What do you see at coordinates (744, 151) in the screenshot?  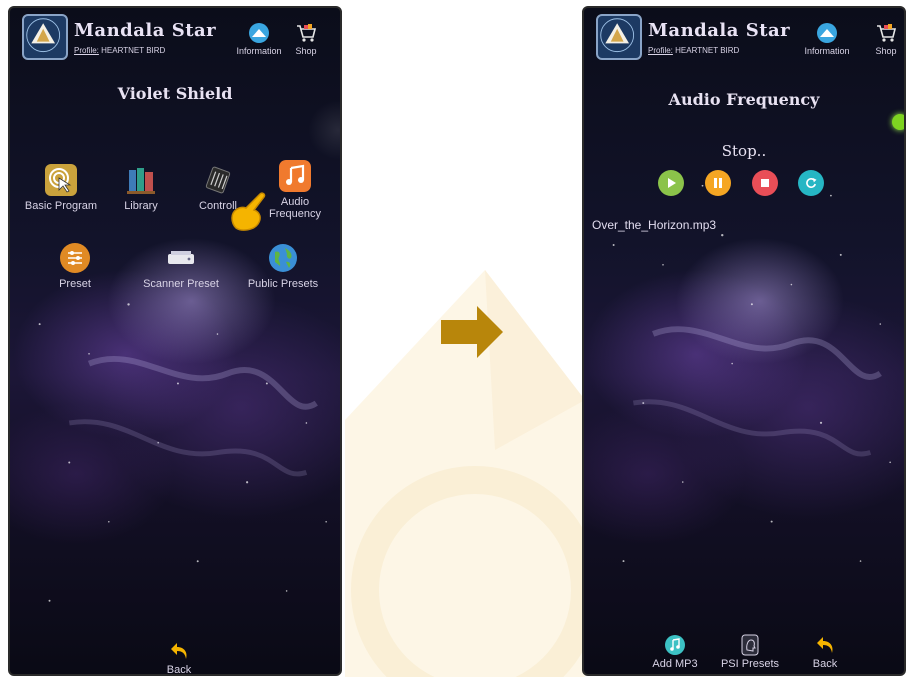 I see `playback-status: Stop..` at bounding box center [744, 151].